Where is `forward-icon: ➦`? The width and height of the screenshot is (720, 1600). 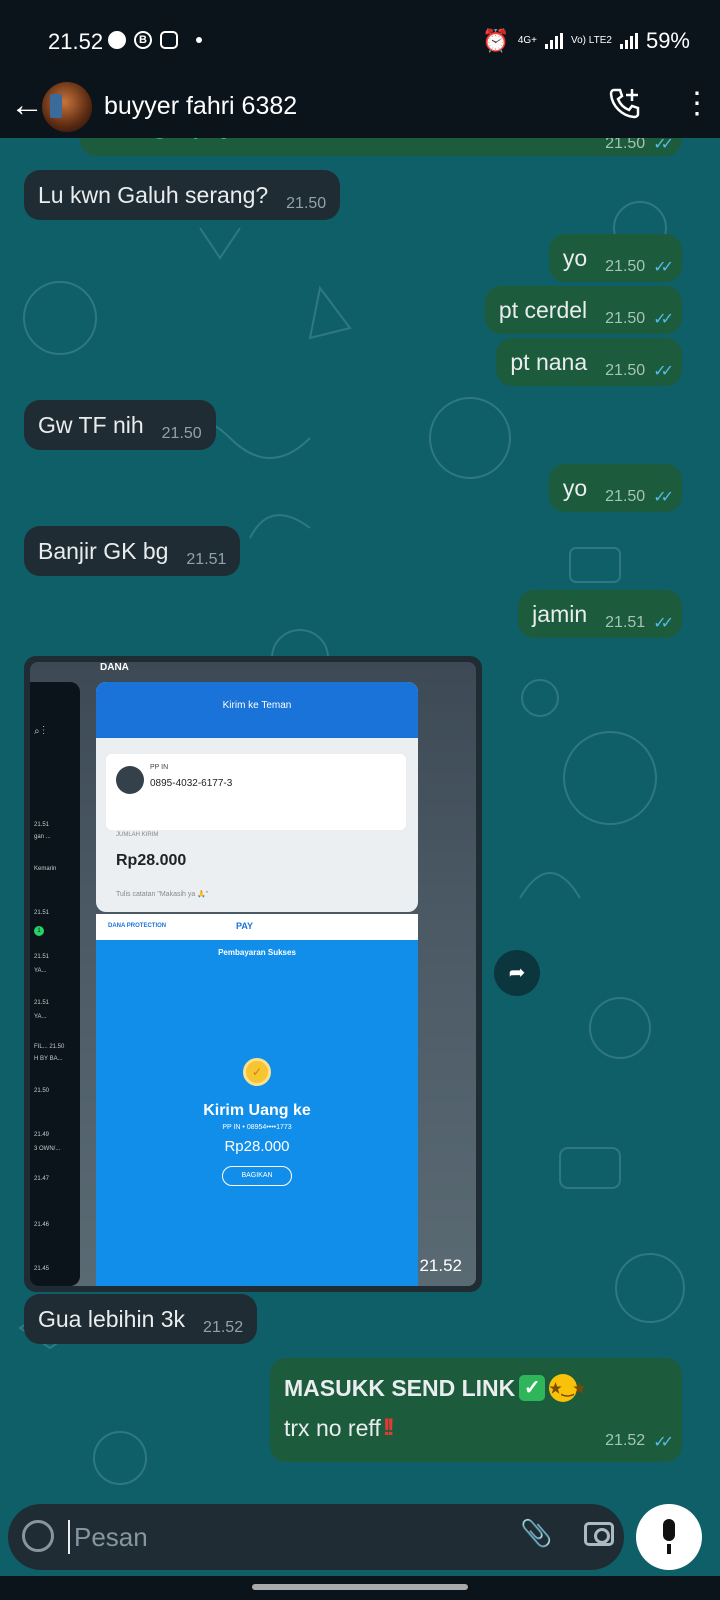 forward-icon: ➦ is located at coordinates (517, 973).